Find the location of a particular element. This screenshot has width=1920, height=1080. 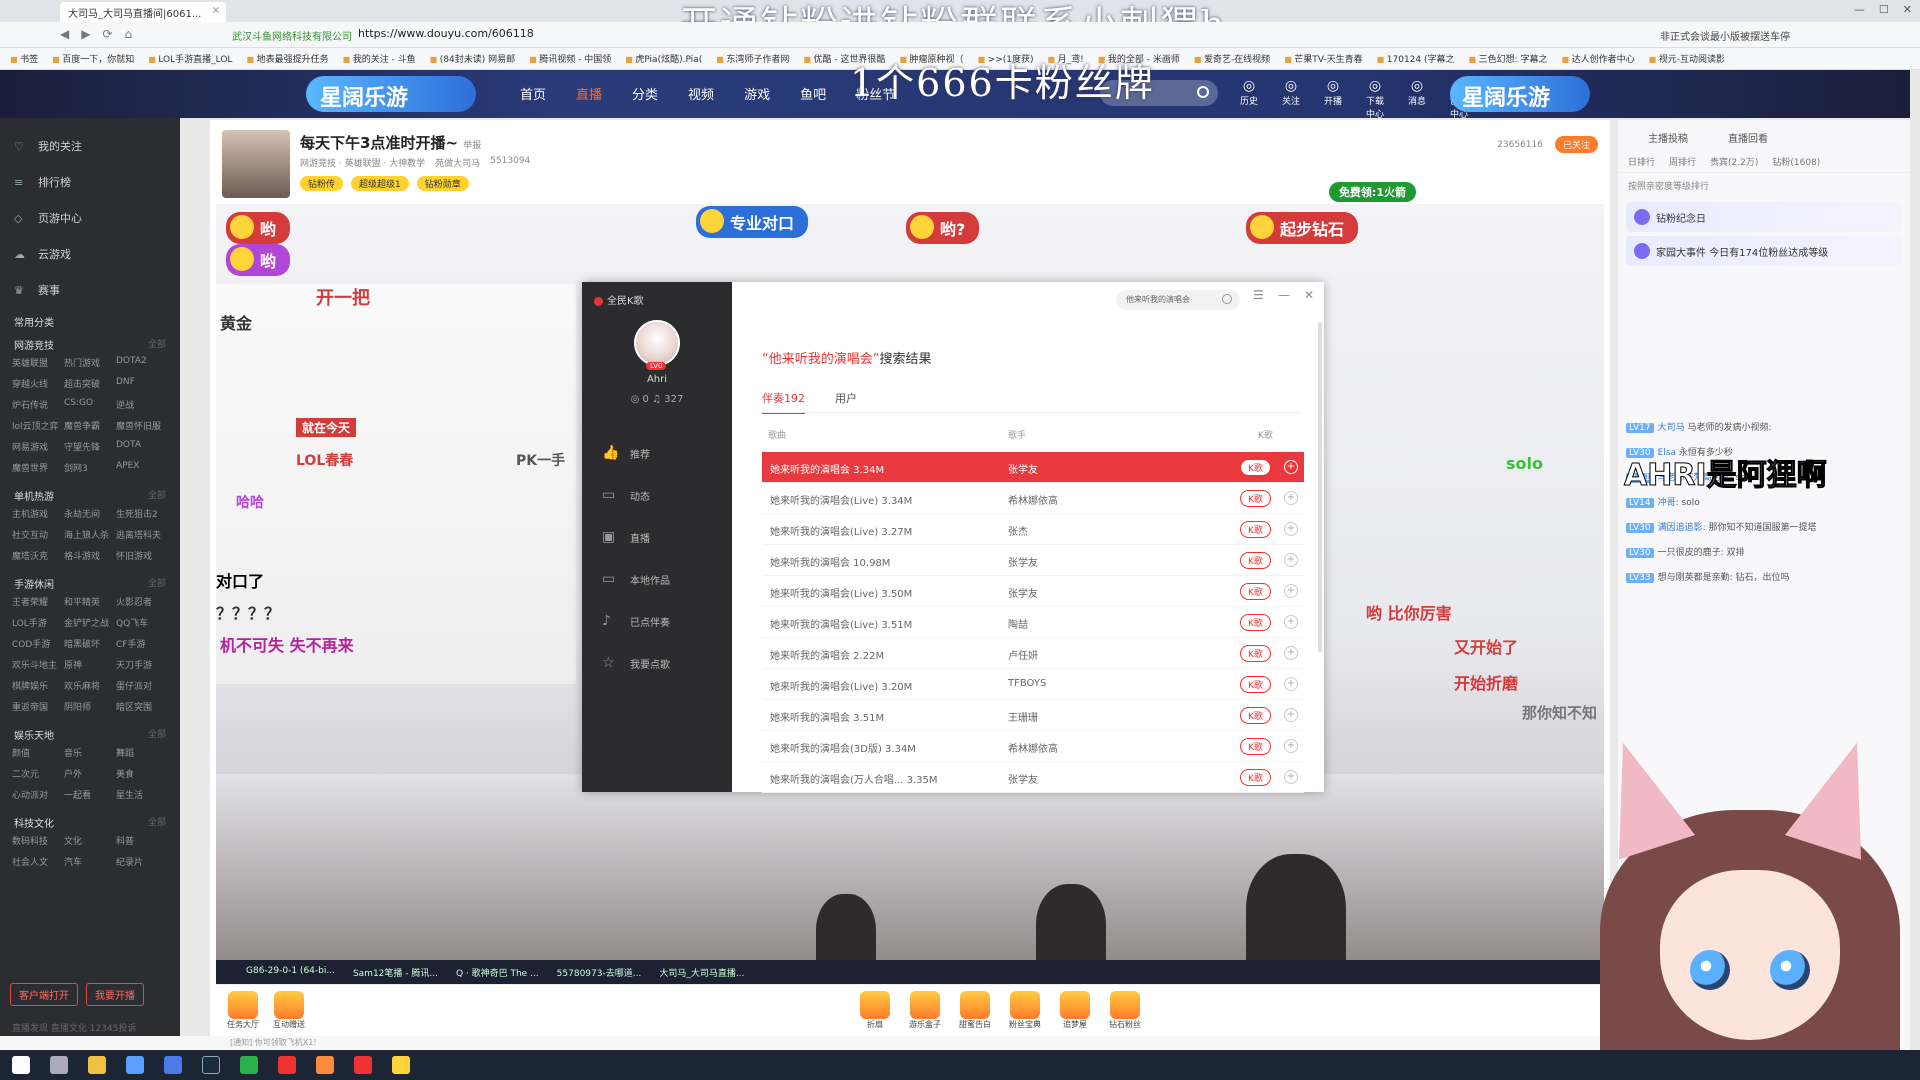

song-row: 她来听我的演唱会 2.22M 卢任妍 K歌 + is located at coordinates (1033, 653).